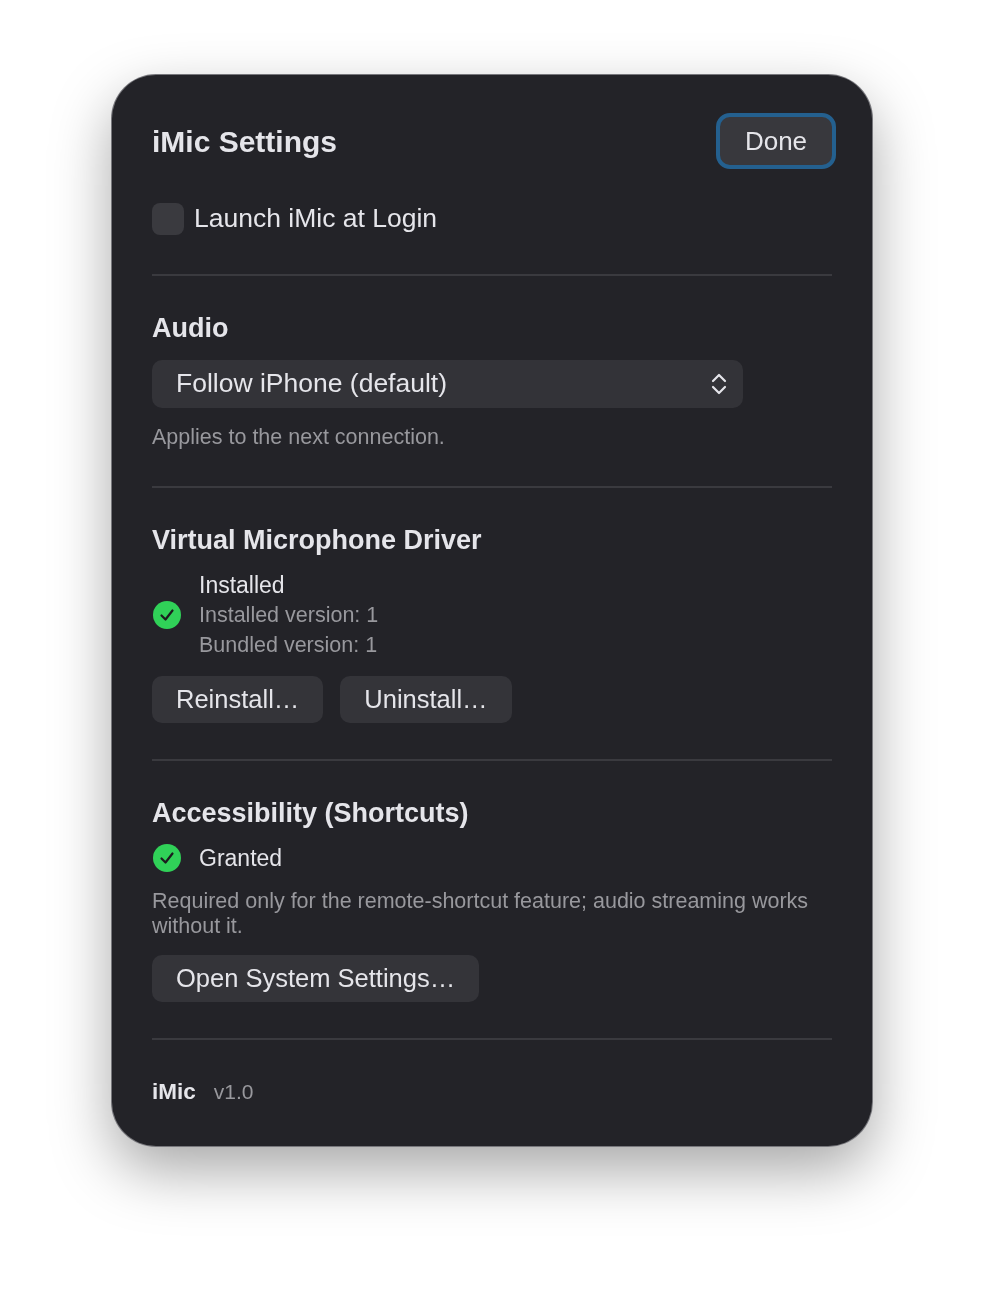  Describe the element at coordinates (233, 1091) in the screenshot. I see `version-label: v1.0` at that location.